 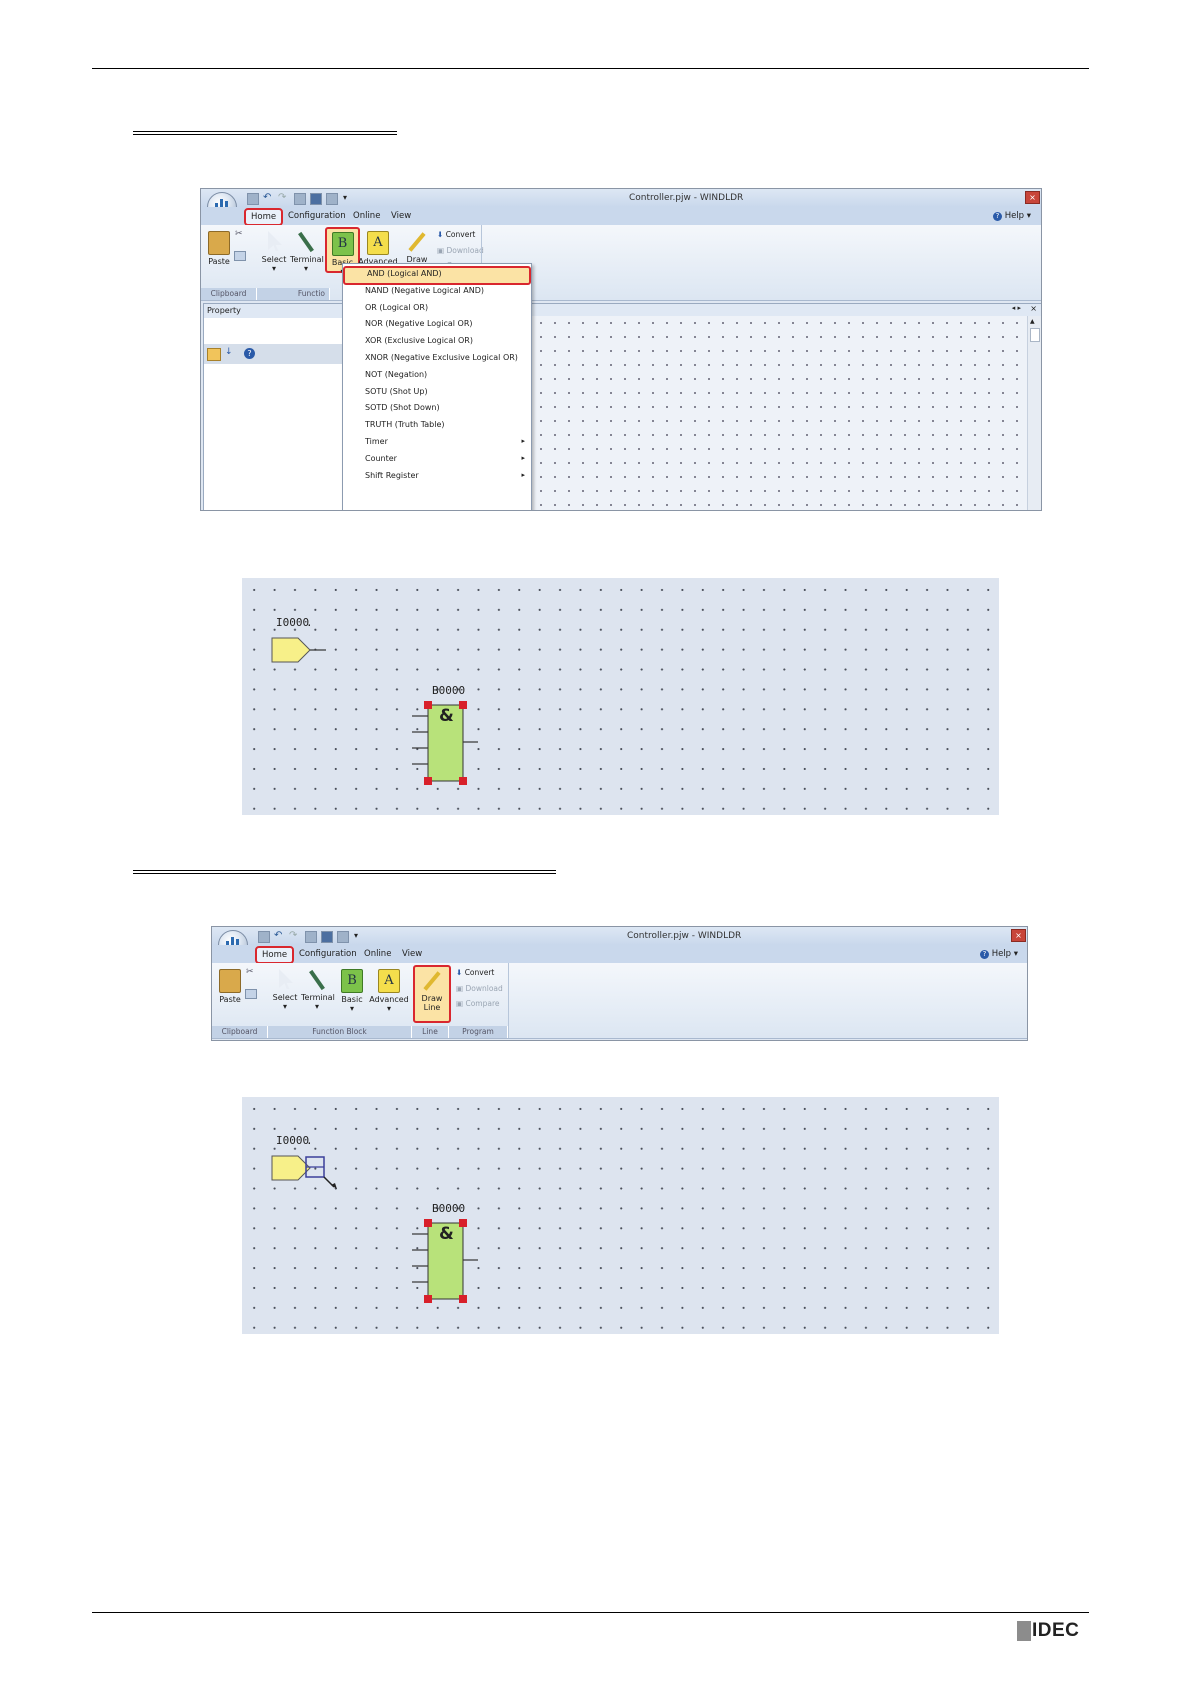 What do you see at coordinates (253, 199) in the screenshot?
I see `save-icon` at bounding box center [253, 199].